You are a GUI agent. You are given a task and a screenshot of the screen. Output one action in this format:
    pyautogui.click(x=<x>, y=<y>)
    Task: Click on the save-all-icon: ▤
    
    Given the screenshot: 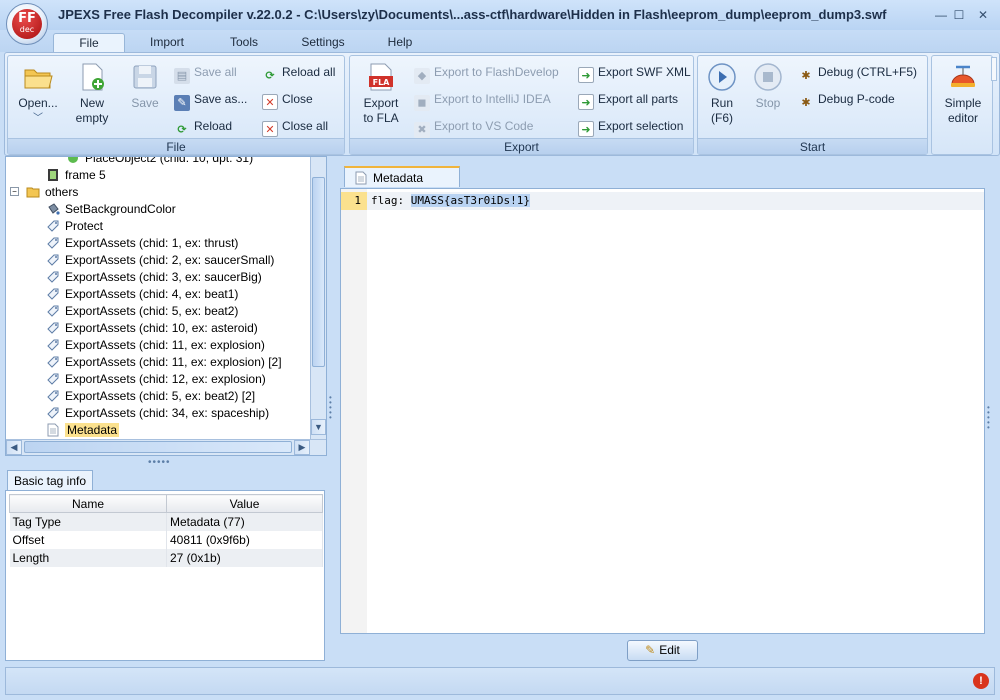 What is the action you would take?
    pyautogui.click(x=182, y=76)
    